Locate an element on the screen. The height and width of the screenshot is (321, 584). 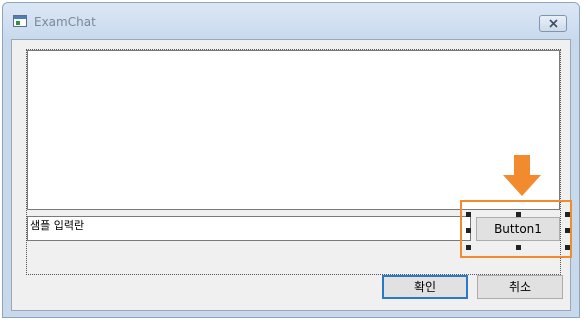
window-icon is located at coordinates (20, 21).